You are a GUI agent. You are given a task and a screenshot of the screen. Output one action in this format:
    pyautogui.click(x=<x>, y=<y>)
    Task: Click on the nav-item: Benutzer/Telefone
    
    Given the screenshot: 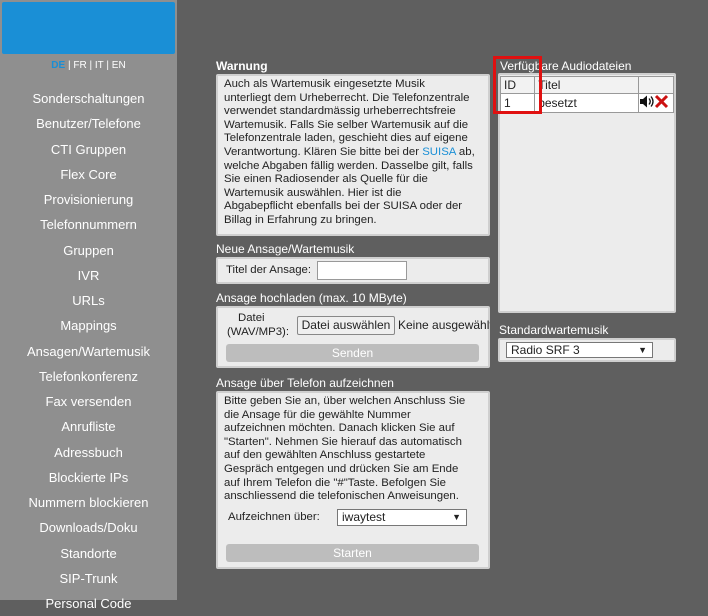 What is the action you would take?
    pyautogui.click(x=88, y=123)
    